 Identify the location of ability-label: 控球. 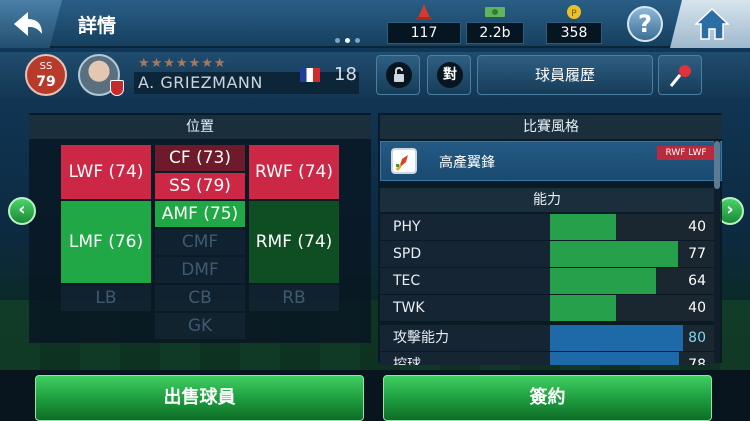
(465, 358).